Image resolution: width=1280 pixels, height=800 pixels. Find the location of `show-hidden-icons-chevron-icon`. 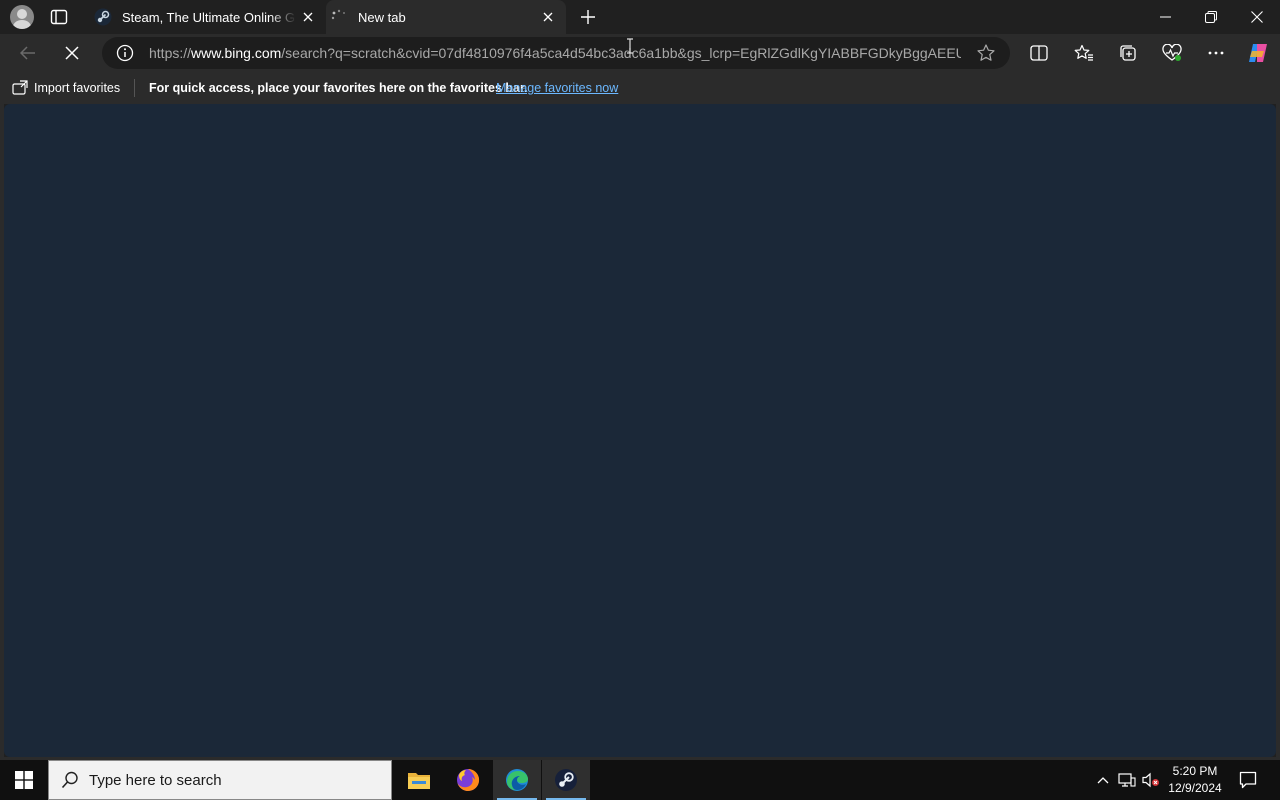

show-hidden-icons-chevron-icon is located at coordinates (1103, 780).